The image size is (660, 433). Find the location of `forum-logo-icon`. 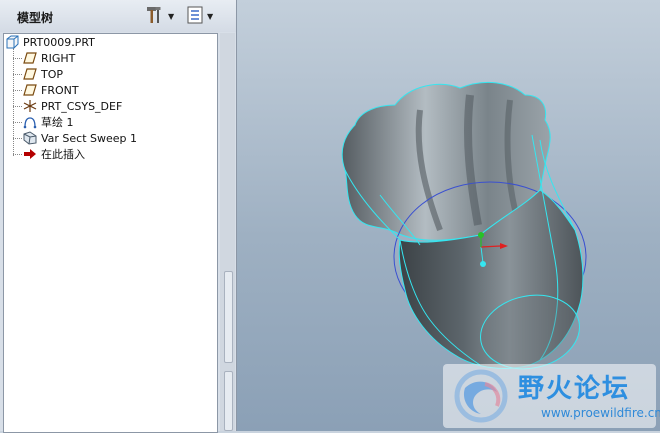

forum-logo-icon is located at coordinates (482, 398).